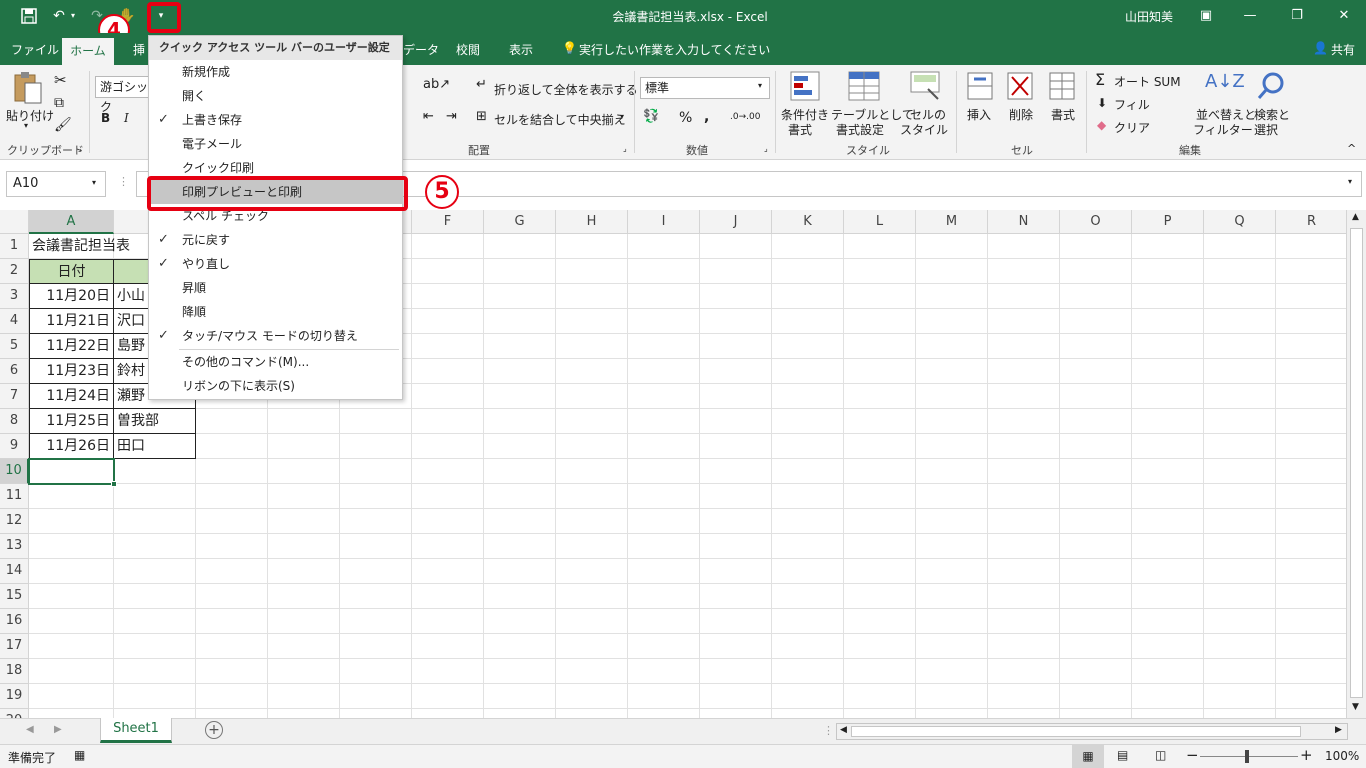  Describe the element at coordinates (1102, 103) in the screenshot. I see `fill-icon: ⬇` at that location.